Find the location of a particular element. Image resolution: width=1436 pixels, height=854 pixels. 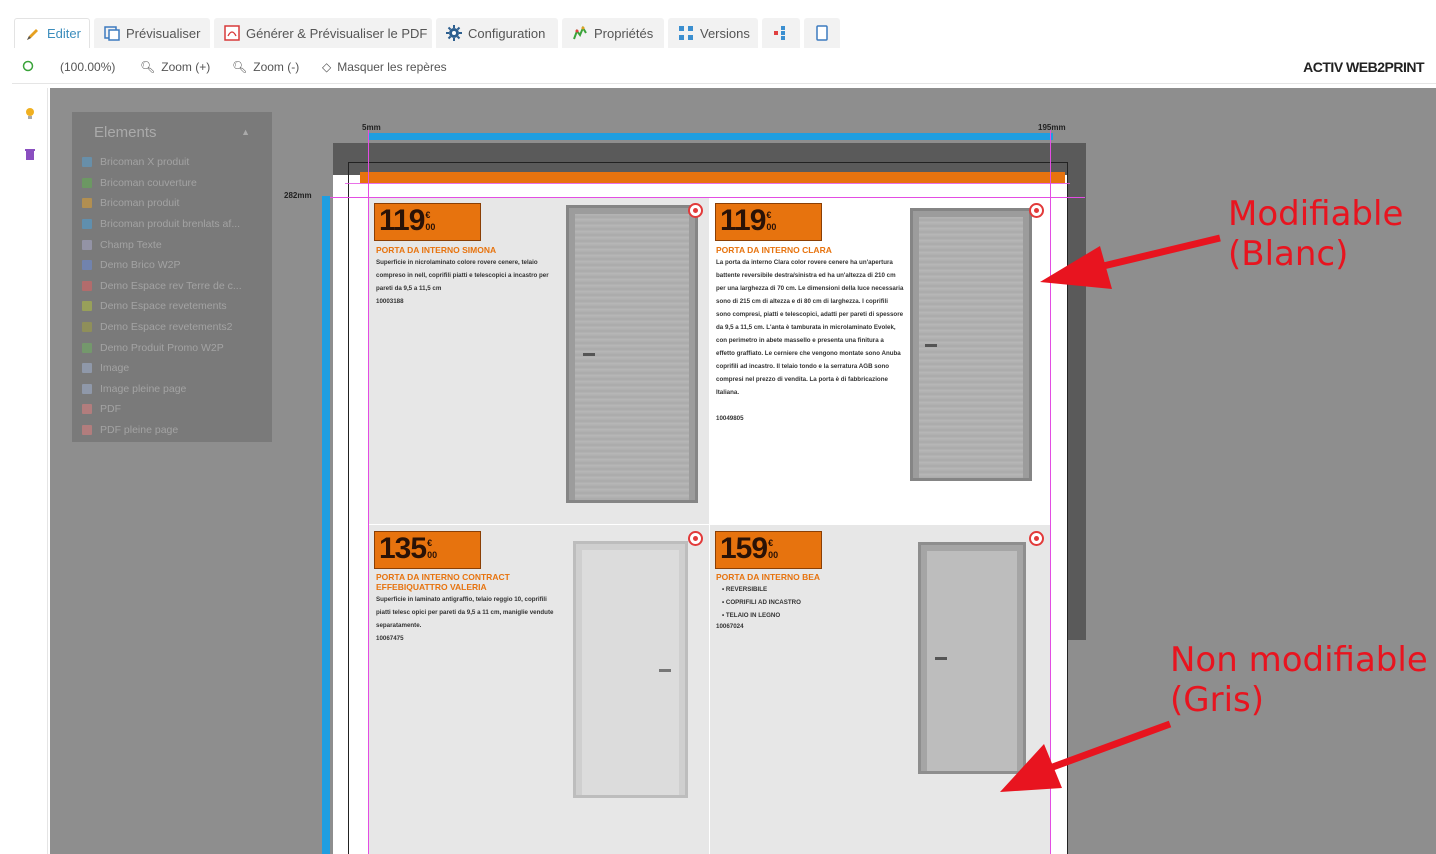

element-item: PDF pleine page is located at coordinates (172, 430).